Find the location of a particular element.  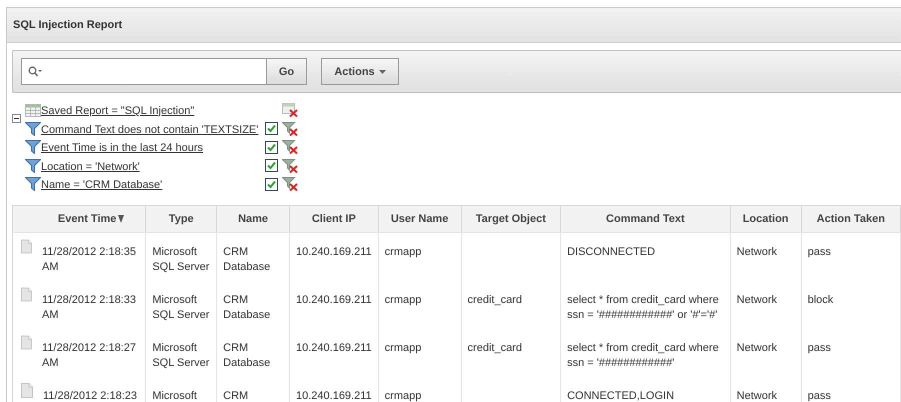

actions-button: Actions is located at coordinates (360, 71).